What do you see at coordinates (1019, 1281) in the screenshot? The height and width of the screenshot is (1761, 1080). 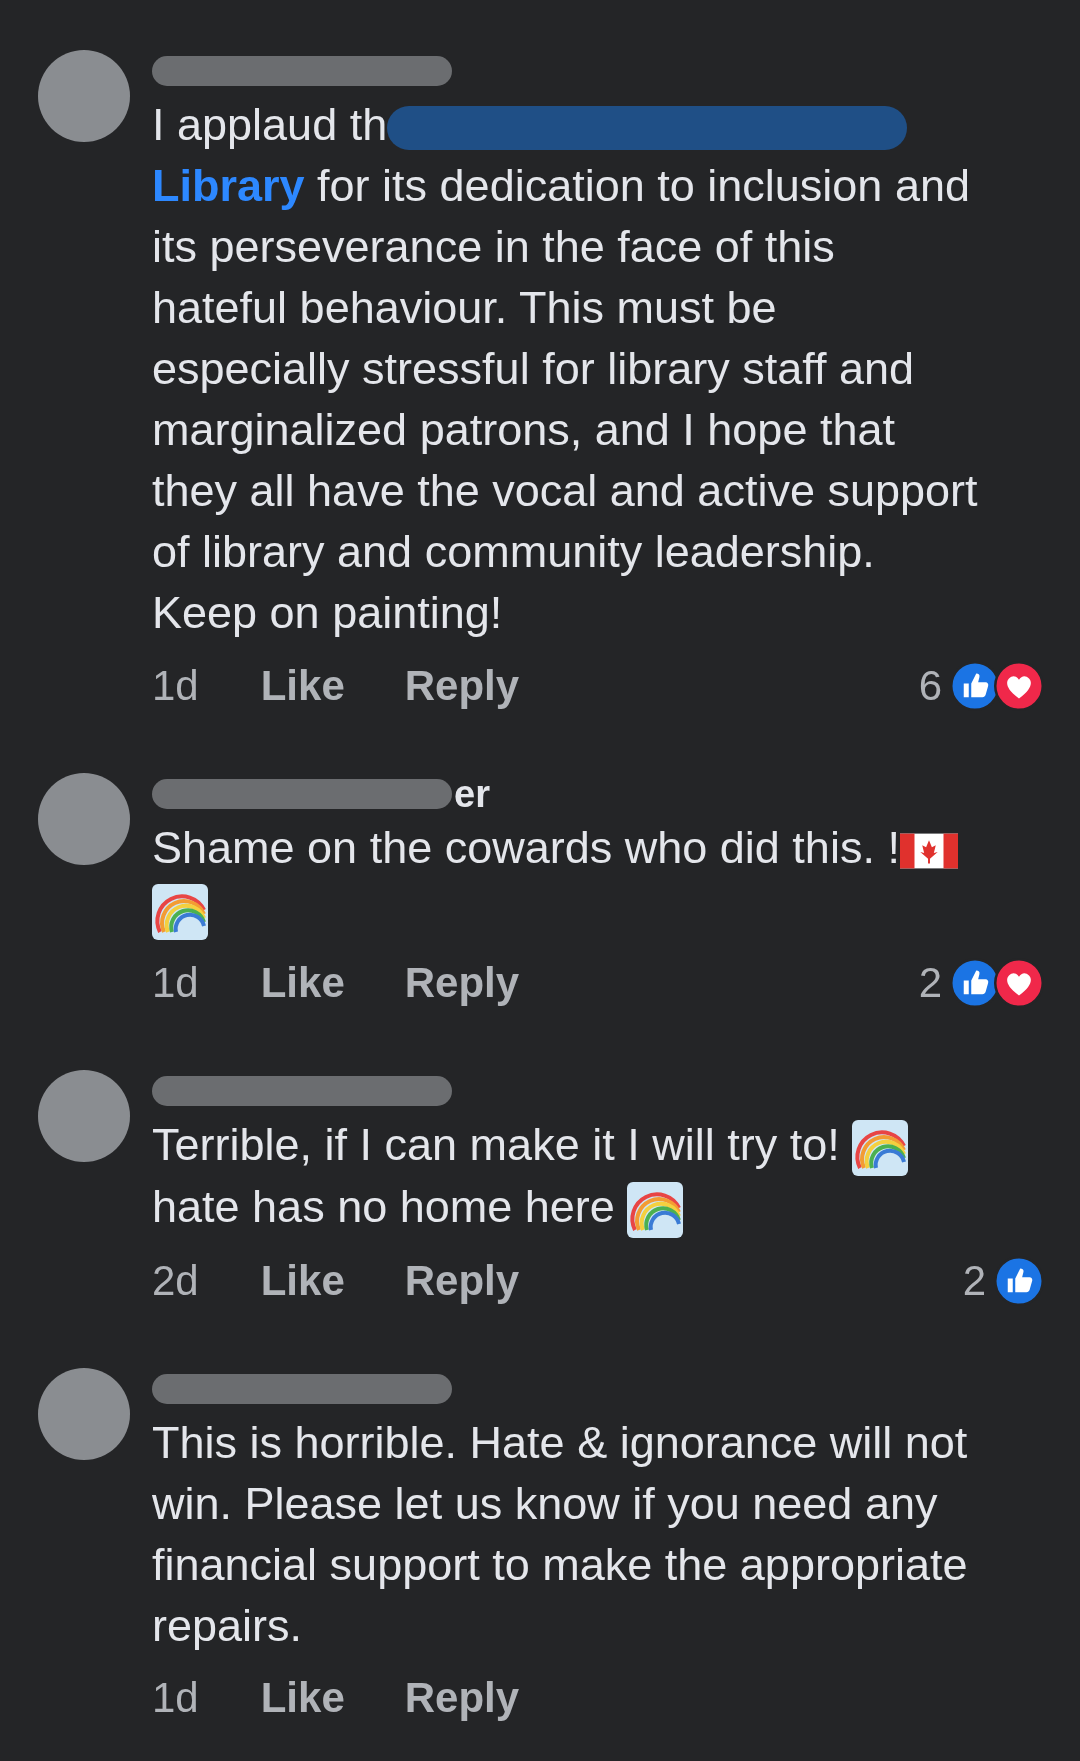 I see `thumbs-up-icon` at bounding box center [1019, 1281].